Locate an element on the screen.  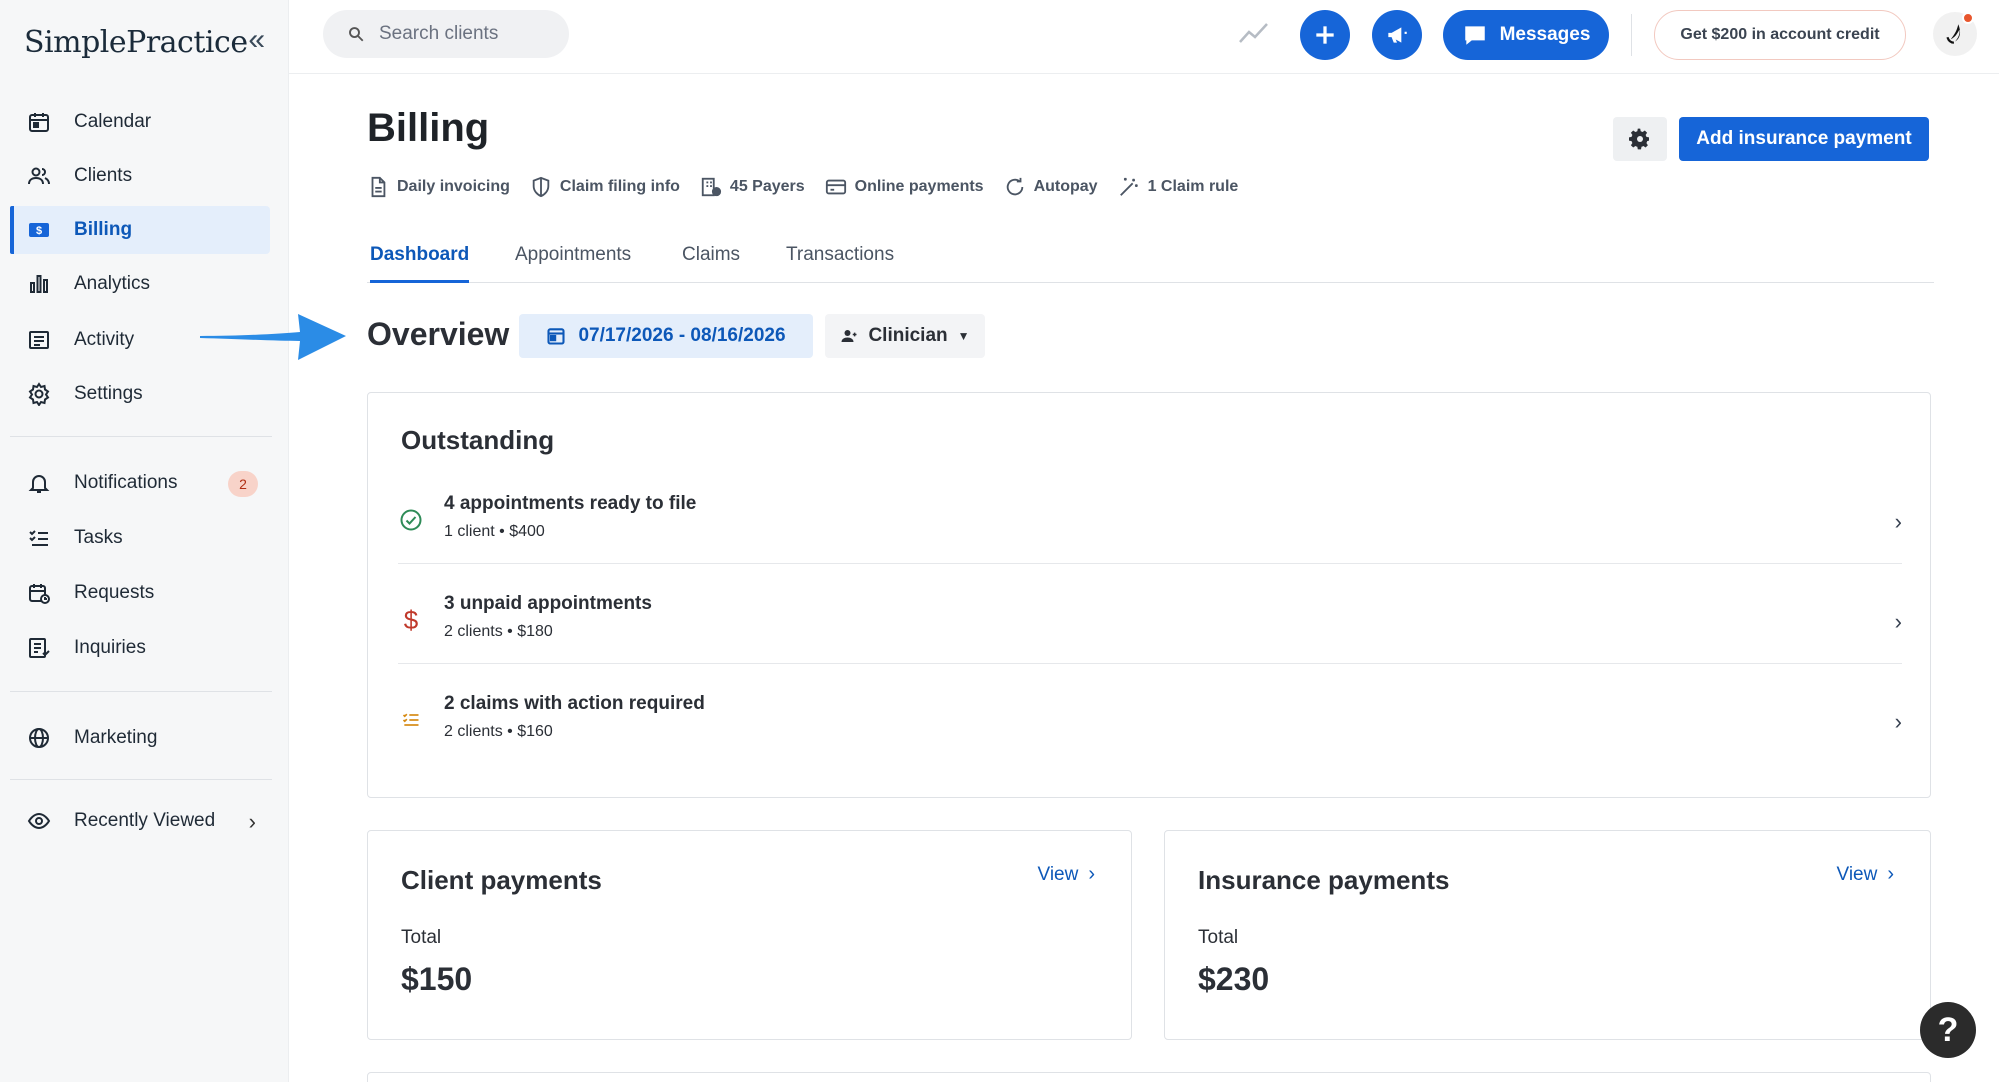
clients-icon is located at coordinates (39, 176).